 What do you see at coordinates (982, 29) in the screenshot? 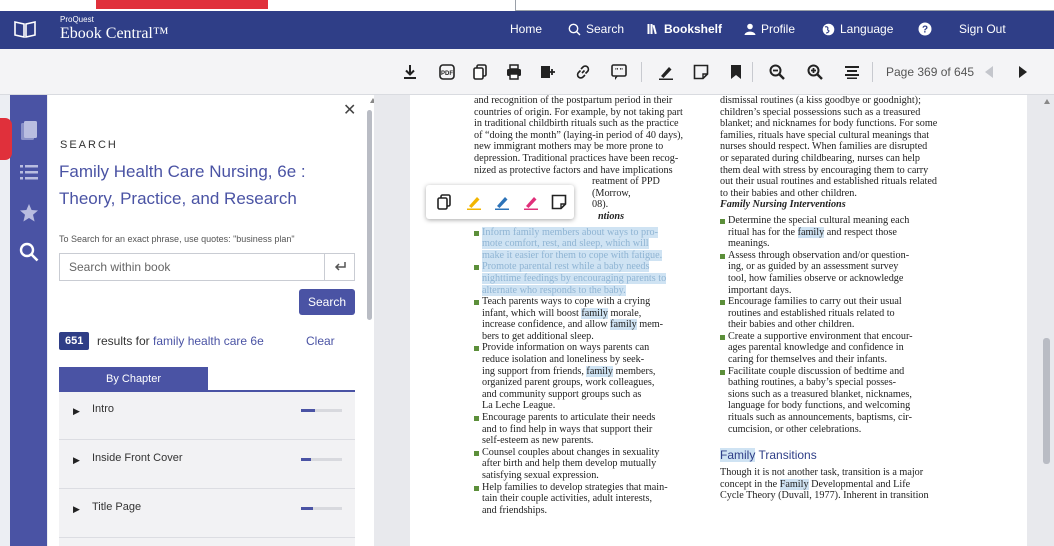
I see `nav-signout: Sign Out` at bounding box center [982, 29].